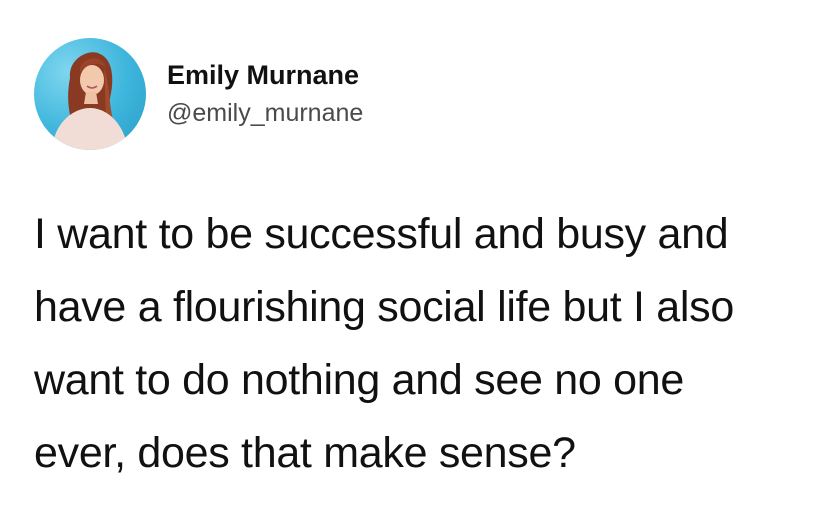  Describe the element at coordinates (265, 75) in the screenshot. I see `display-name: Emily Murnane` at that location.